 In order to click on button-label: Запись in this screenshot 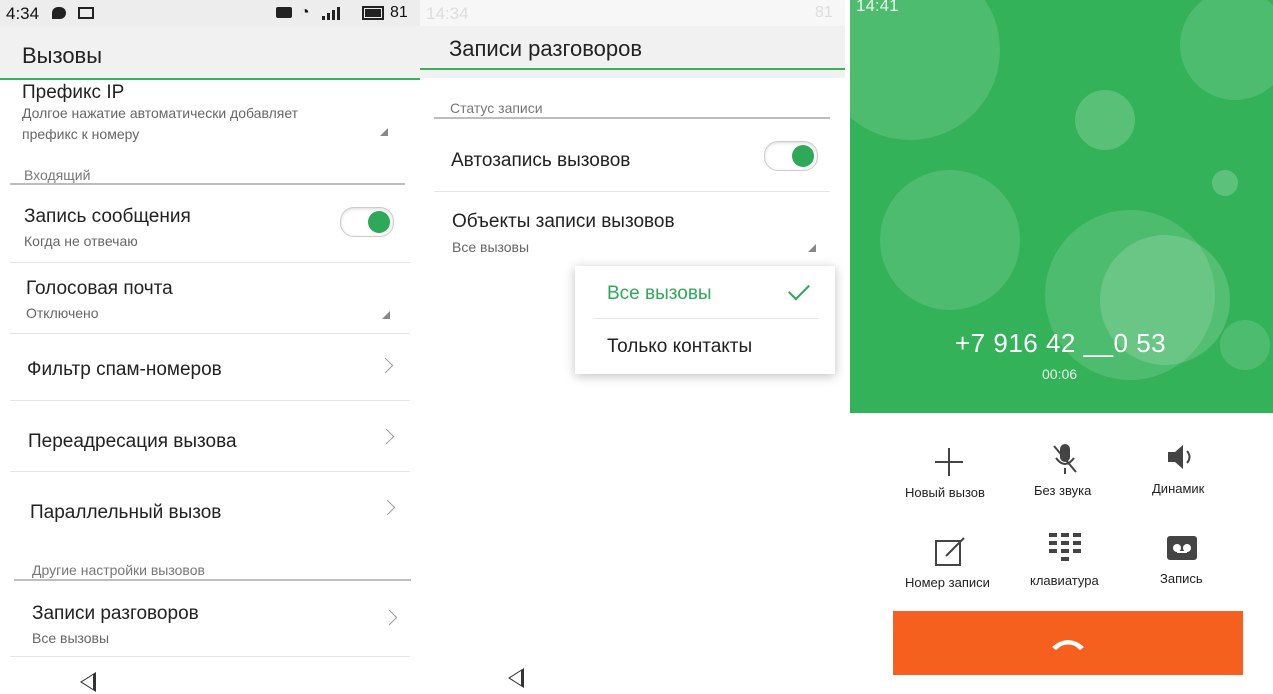, I will do `click(1181, 578)`.